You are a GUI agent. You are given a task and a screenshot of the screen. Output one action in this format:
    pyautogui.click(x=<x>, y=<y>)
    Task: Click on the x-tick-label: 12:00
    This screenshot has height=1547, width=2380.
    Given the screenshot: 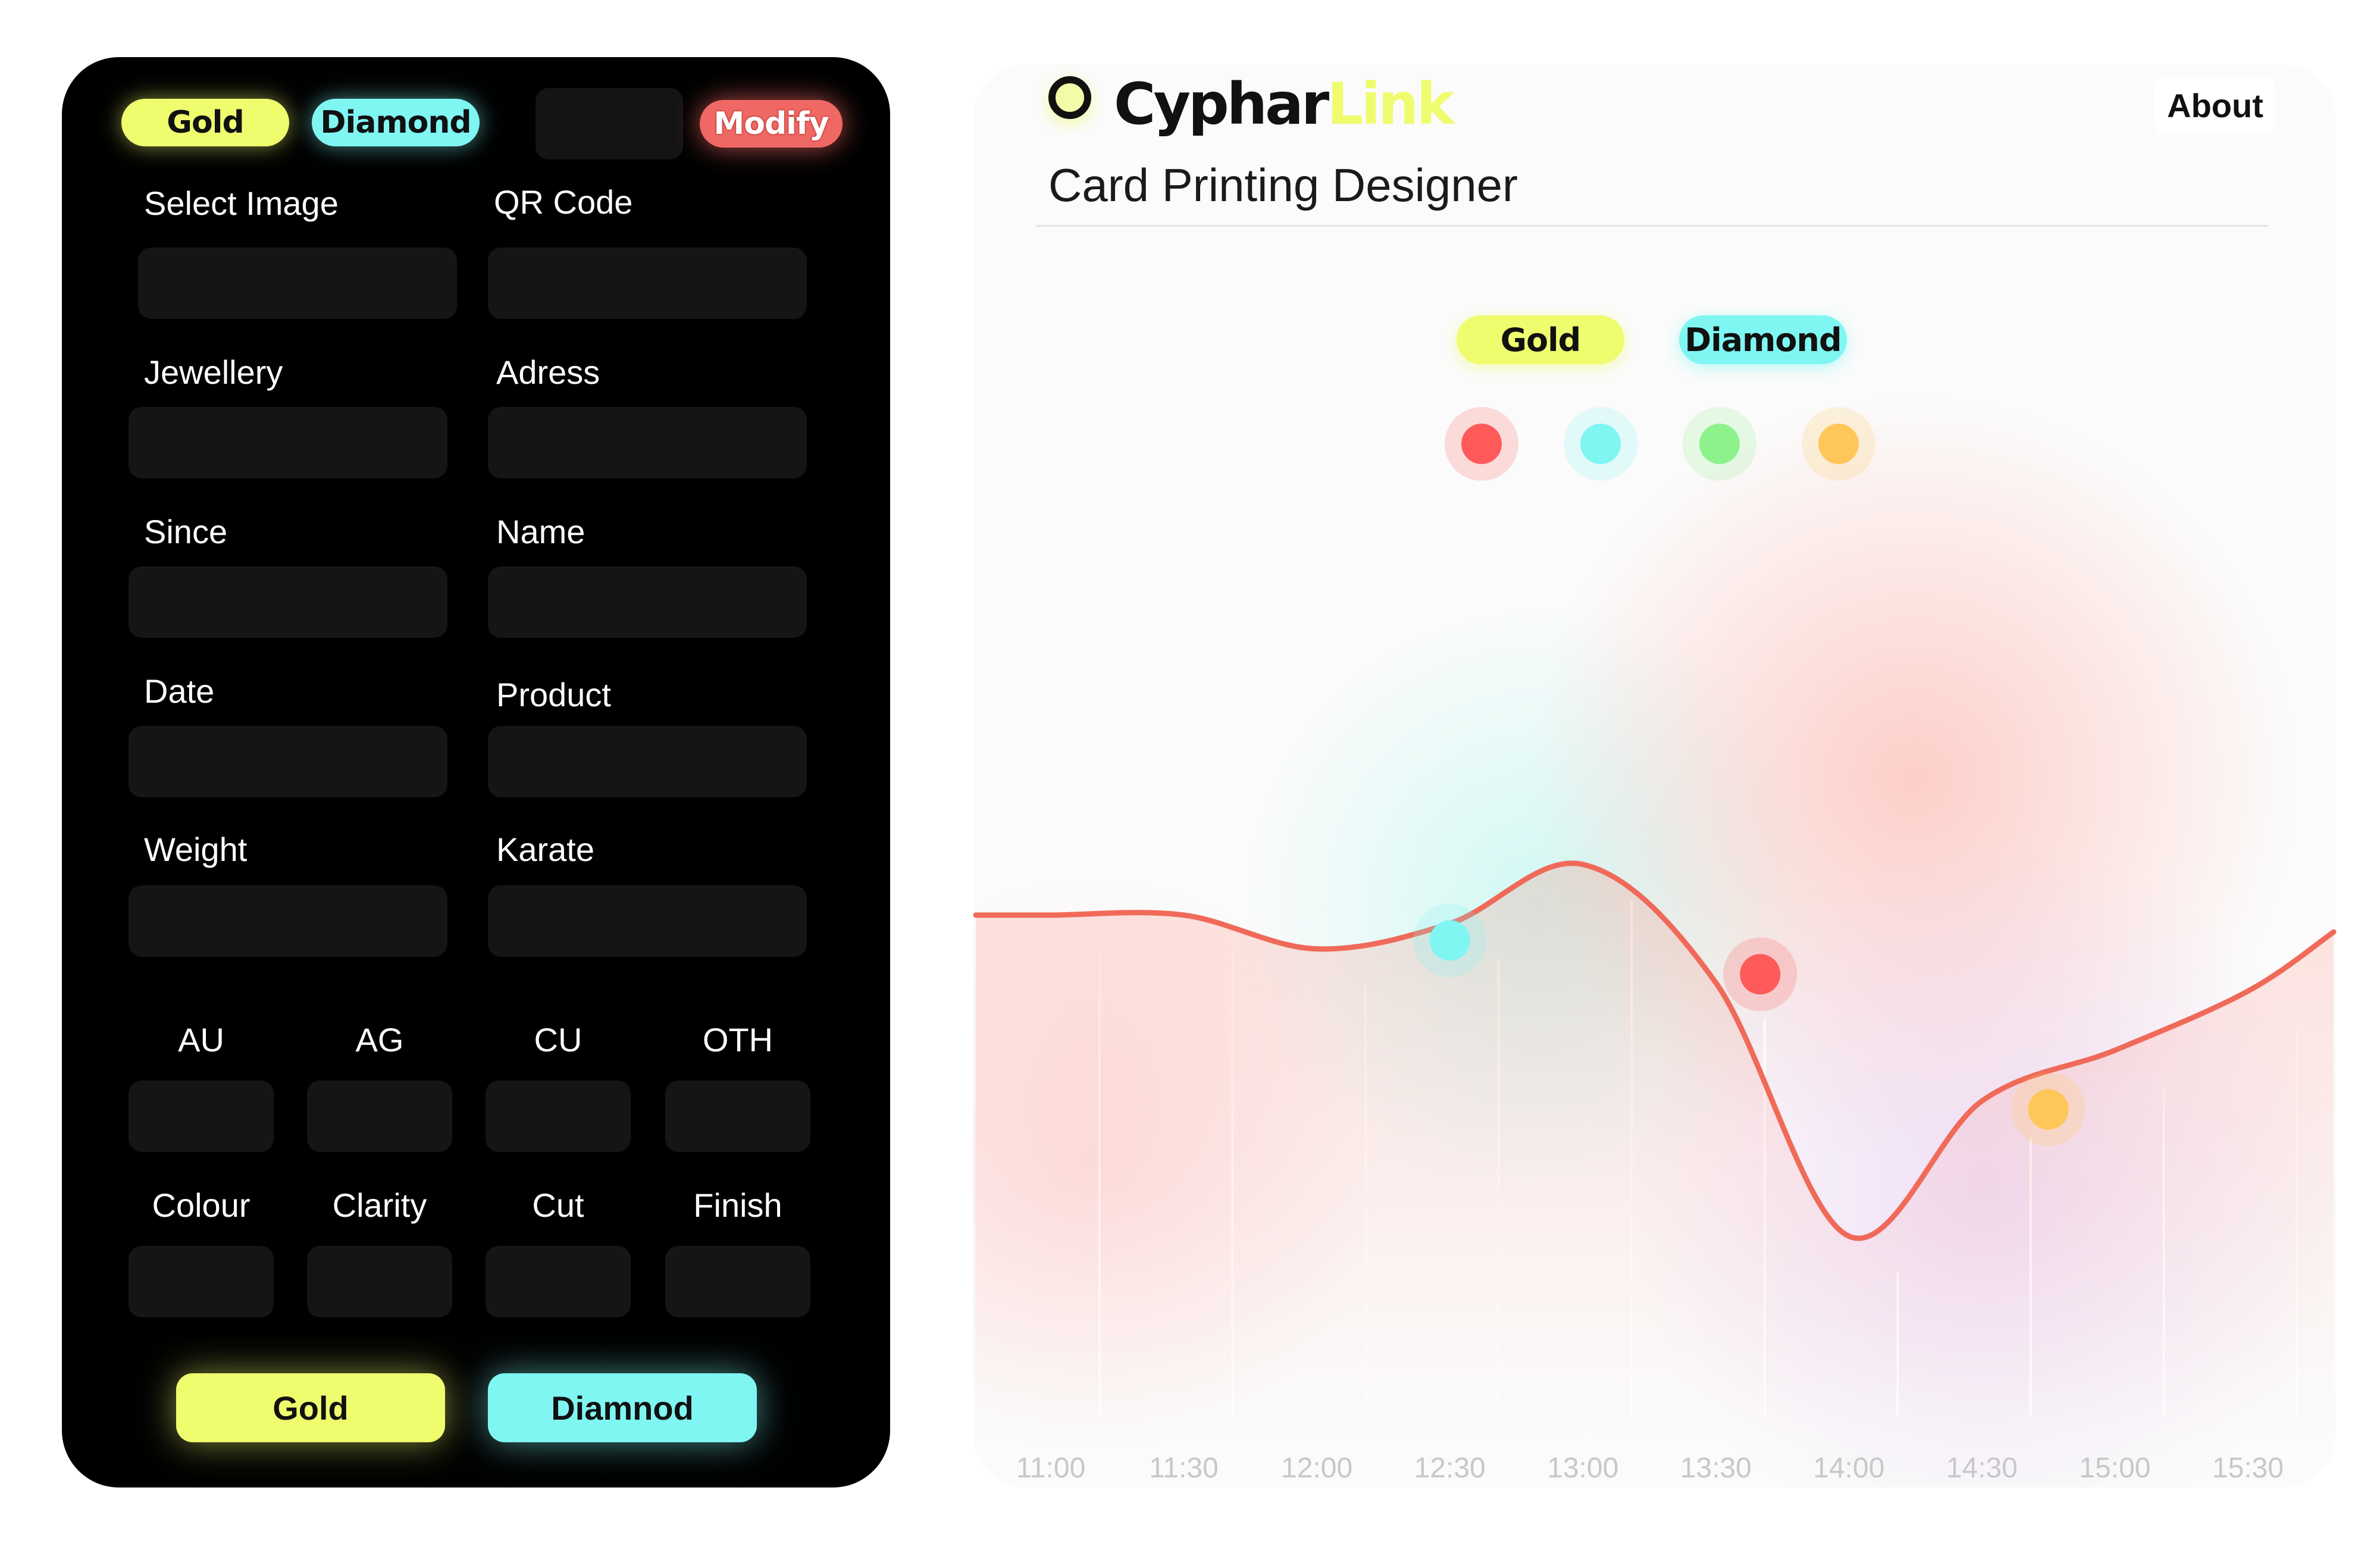 What is the action you would take?
    pyautogui.click(x=1317, y=1468)
    